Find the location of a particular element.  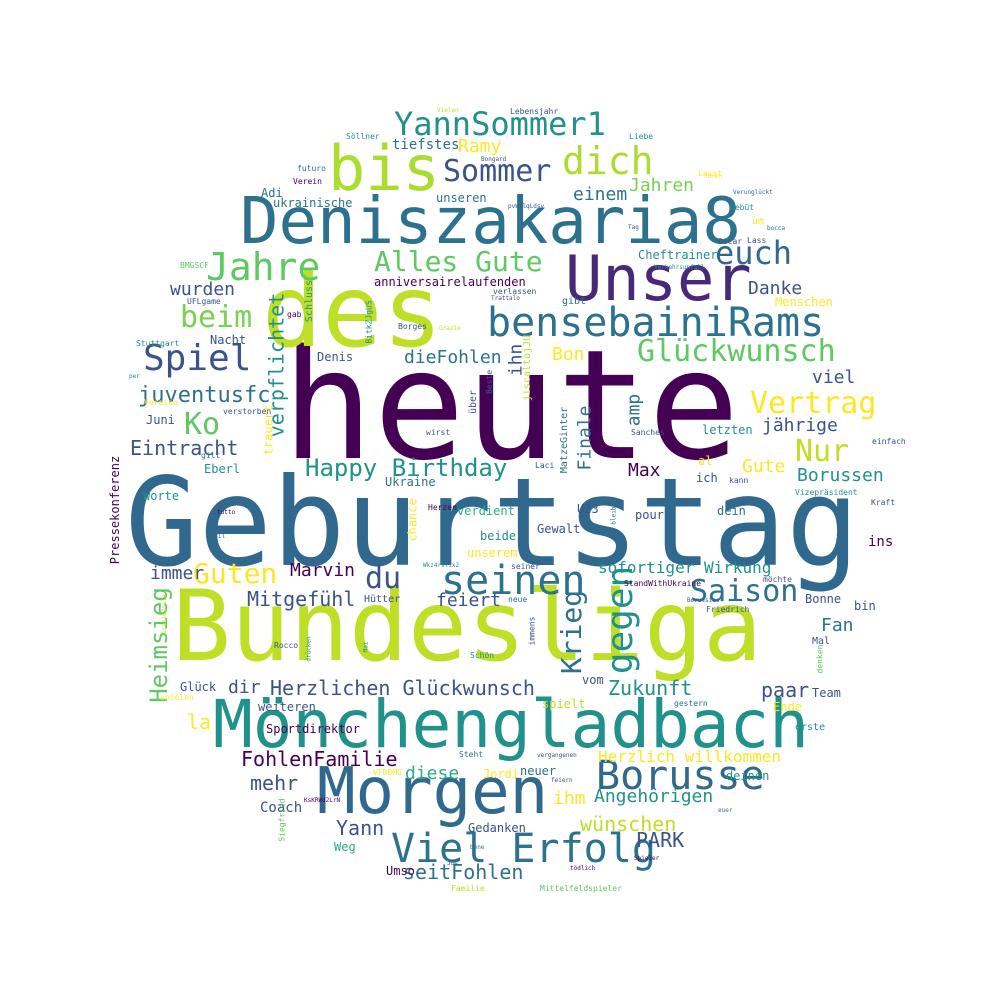

cloud-word-nur: Nur is located at coordinates (822, 451).